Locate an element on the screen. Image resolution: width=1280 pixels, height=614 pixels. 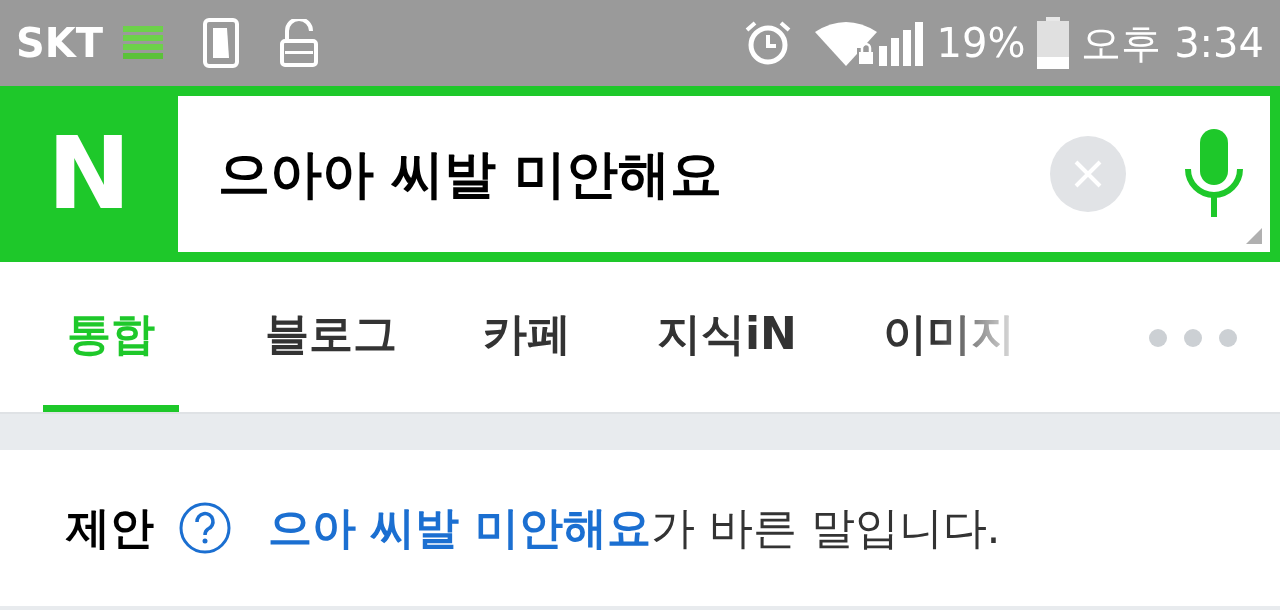
search-query: 으아아 씨발 미안해요 is located at coordinates (471, 174).